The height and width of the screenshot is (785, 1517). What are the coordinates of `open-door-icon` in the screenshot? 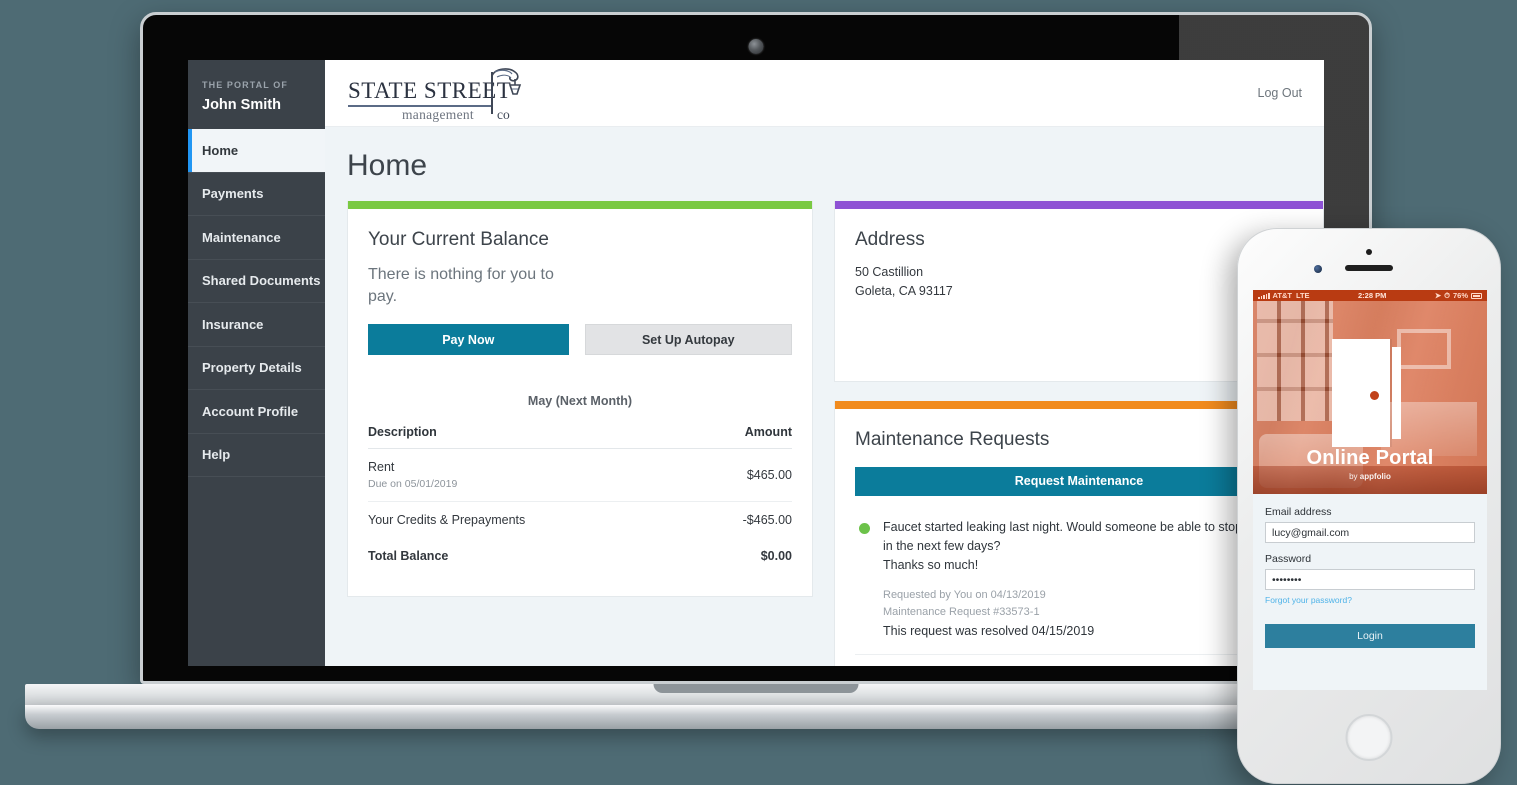 It's located at (1370, 393).